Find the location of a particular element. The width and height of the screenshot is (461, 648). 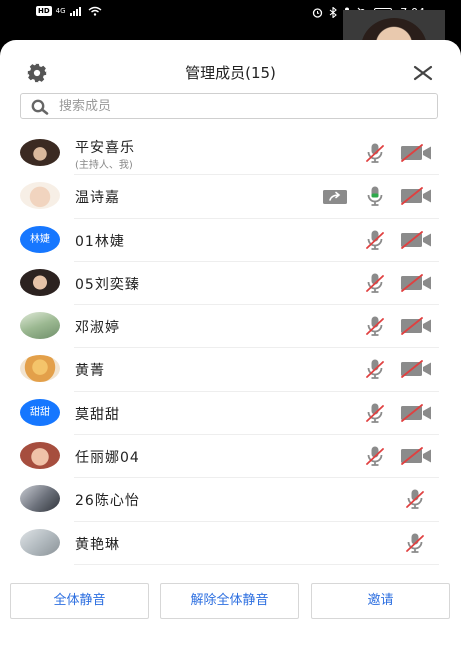

invite-button: 邀请 is located at coordinates (380, 601).